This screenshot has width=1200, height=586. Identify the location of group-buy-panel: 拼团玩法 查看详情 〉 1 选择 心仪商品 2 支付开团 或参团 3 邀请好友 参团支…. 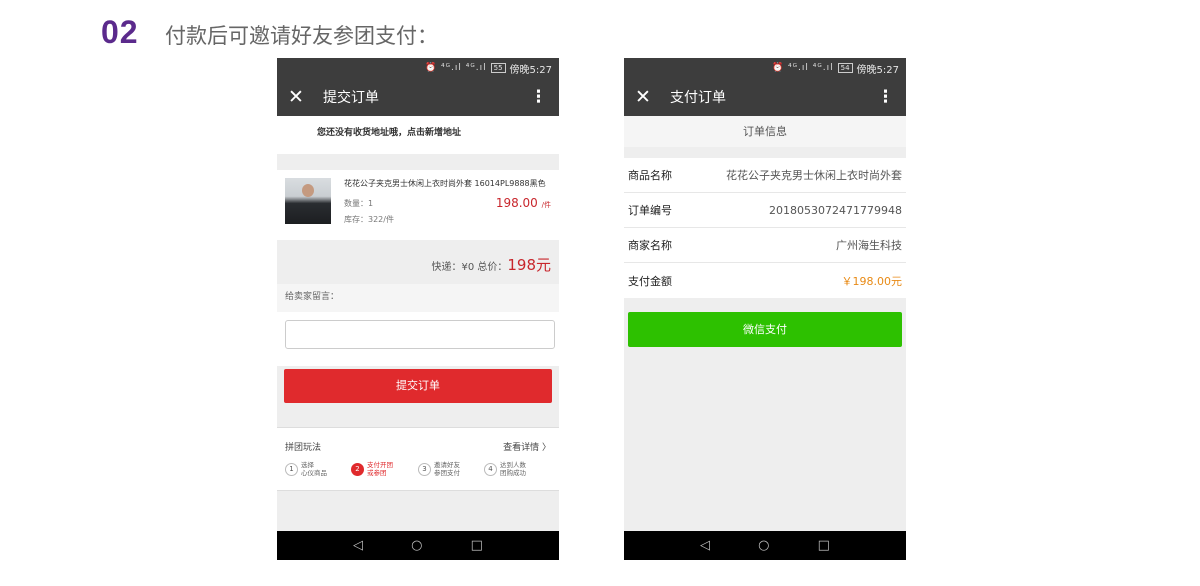
(418, 459).